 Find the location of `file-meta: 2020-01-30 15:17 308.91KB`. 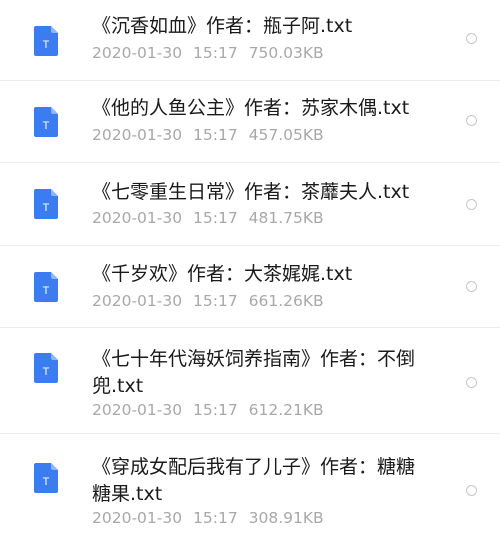

file-meta: 2020-01-30 15:17 308.91KB is located at coordinates (211, 518).